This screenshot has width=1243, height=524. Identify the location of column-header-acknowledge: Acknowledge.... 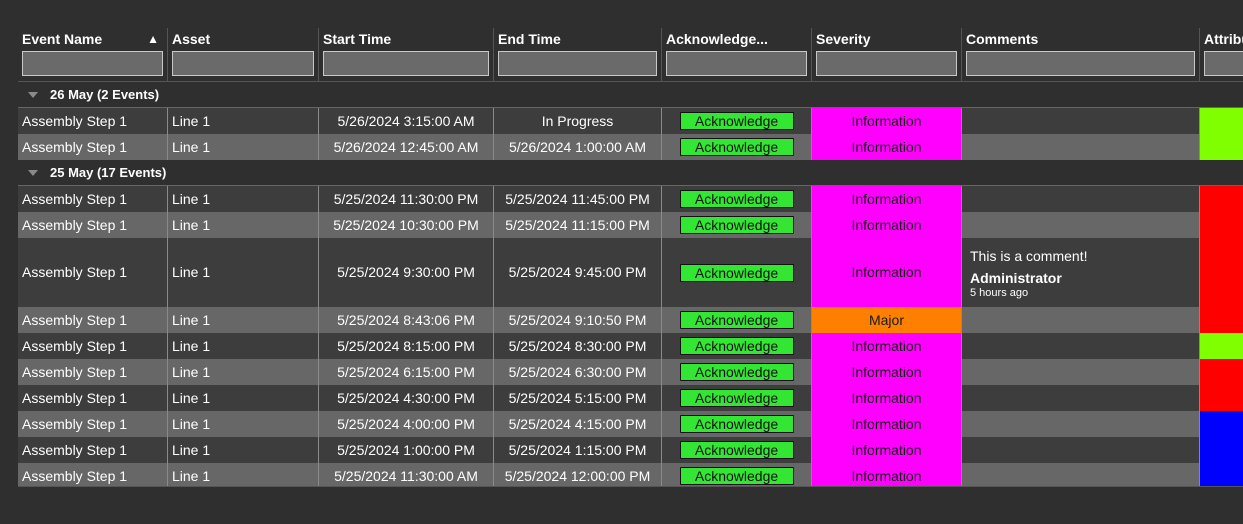
(737, 39).